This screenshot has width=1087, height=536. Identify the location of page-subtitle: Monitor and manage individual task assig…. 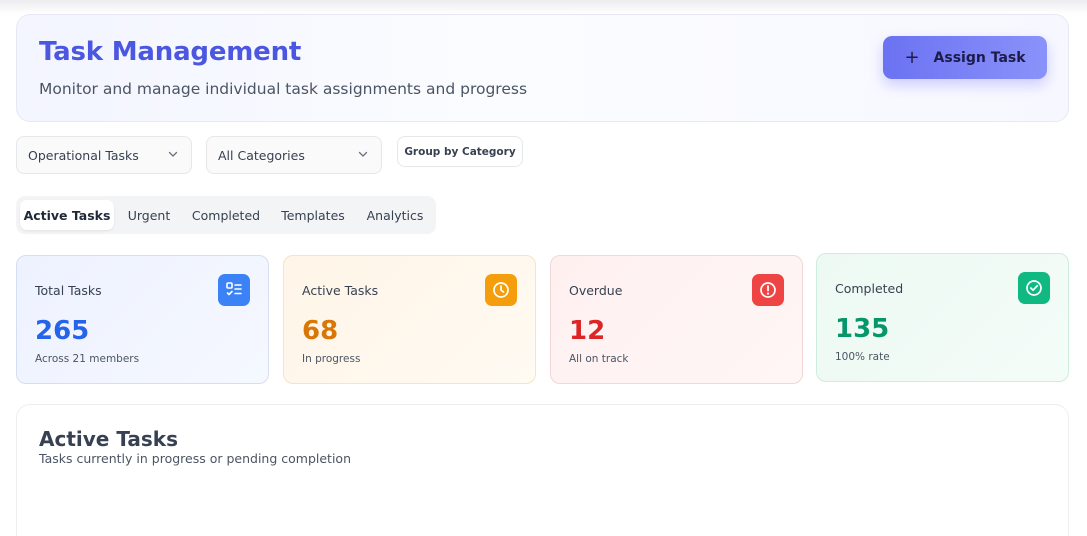
(283, 89).